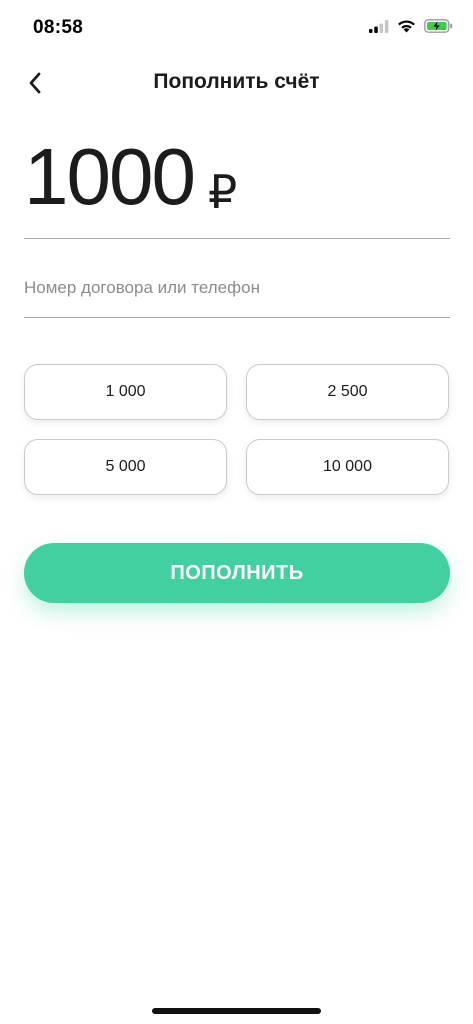 This screenshot has width=473, height=1024. Describe the element at coordinates (237, 573) in the screenshot. I see `submit-button: ПОПОЛНИТЬ` at that location.